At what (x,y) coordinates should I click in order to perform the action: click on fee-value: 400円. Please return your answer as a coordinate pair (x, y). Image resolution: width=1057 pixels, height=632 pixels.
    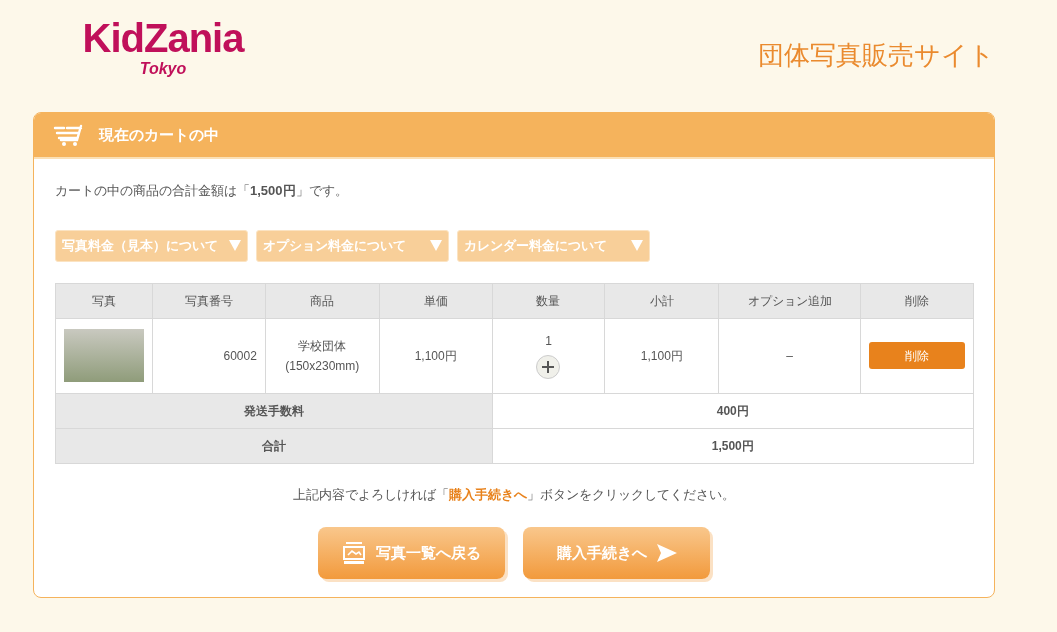
    Looking at the image, I should click on (732, 410).